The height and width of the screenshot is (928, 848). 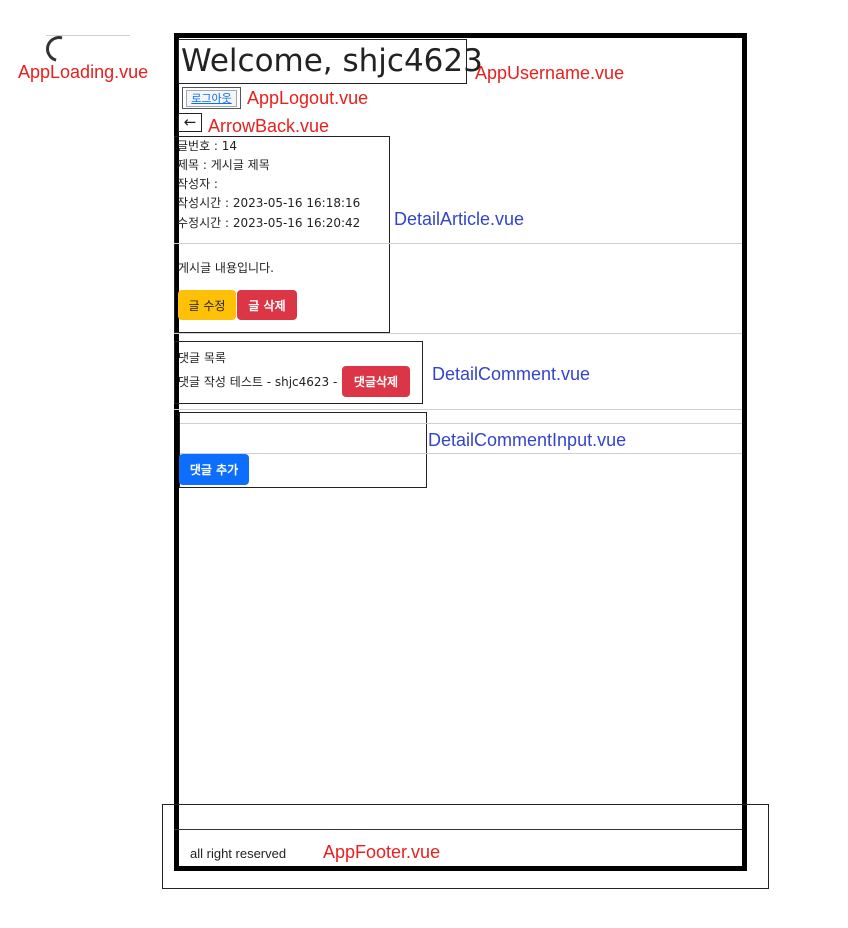 What do you see at coordinates (258, 382) in the screenshot?
I see `comment-item-text: 댓글 작성 테스트 - shjc4623 -` at bounding box center [258, 382].